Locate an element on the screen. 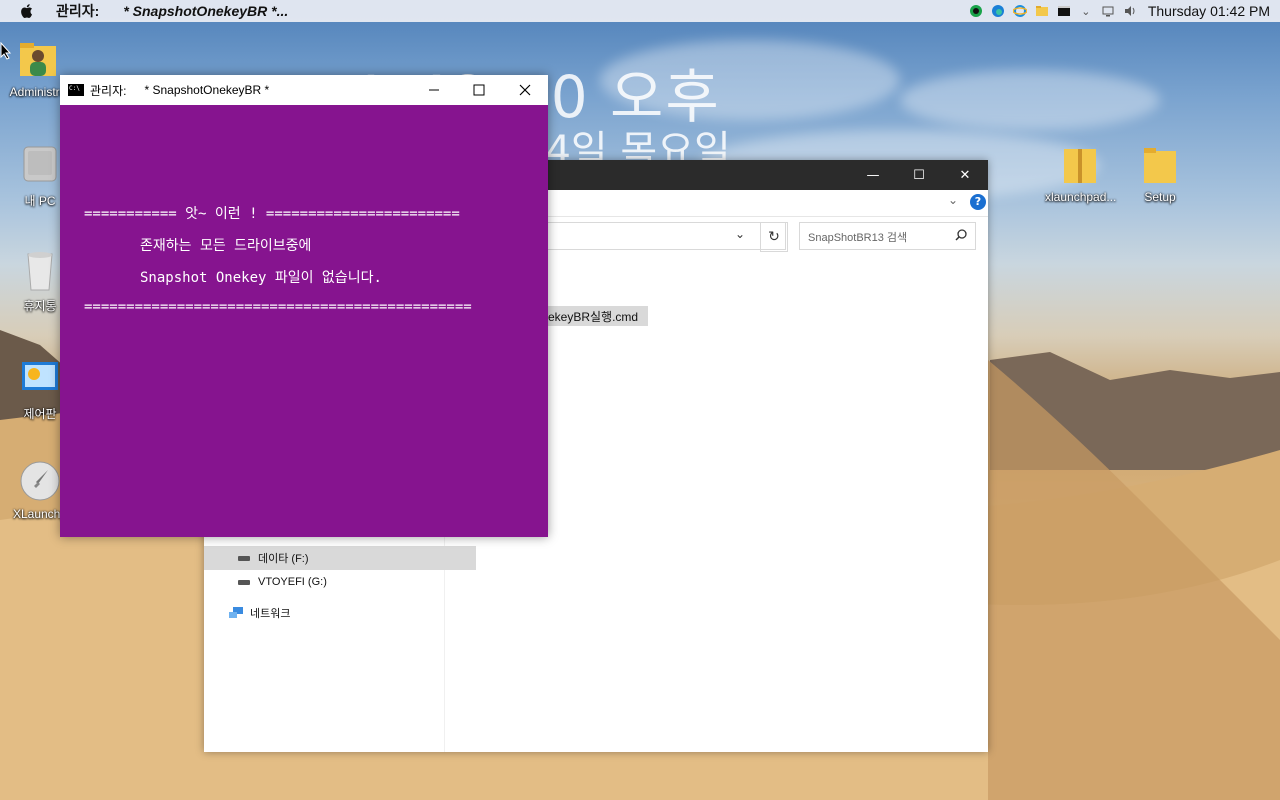 The height and width of the screenshot is (800, 1280). nav-item-drive-g: VTOYEFI (G:) is located at coordinates (340, 582).